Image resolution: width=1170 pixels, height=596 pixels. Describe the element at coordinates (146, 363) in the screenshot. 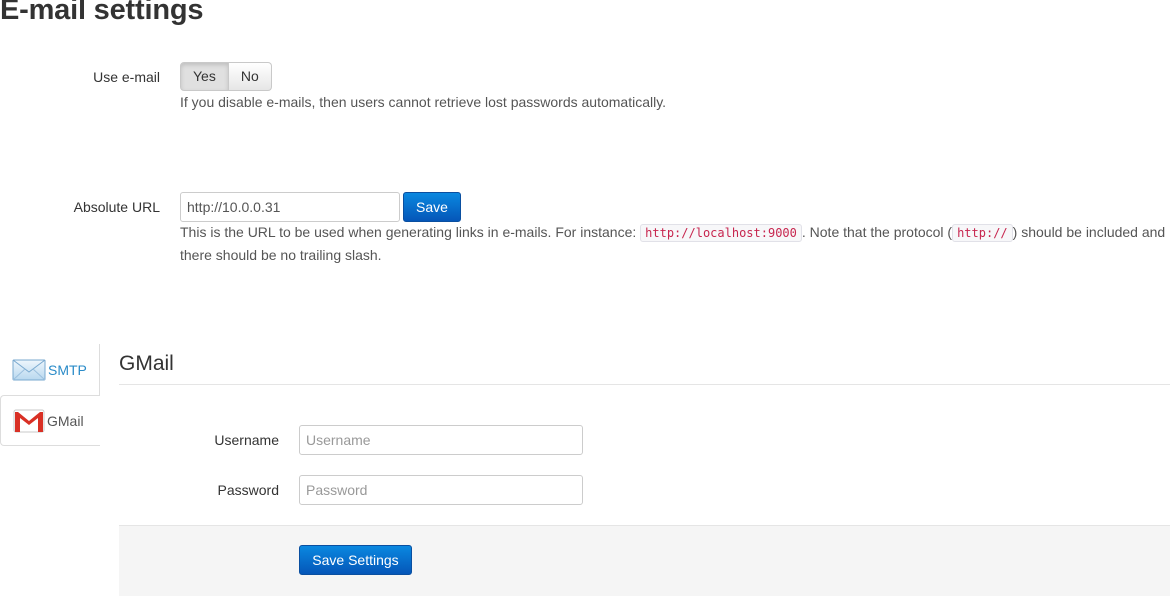

I see `gmail-section-title: GMail` at that location.